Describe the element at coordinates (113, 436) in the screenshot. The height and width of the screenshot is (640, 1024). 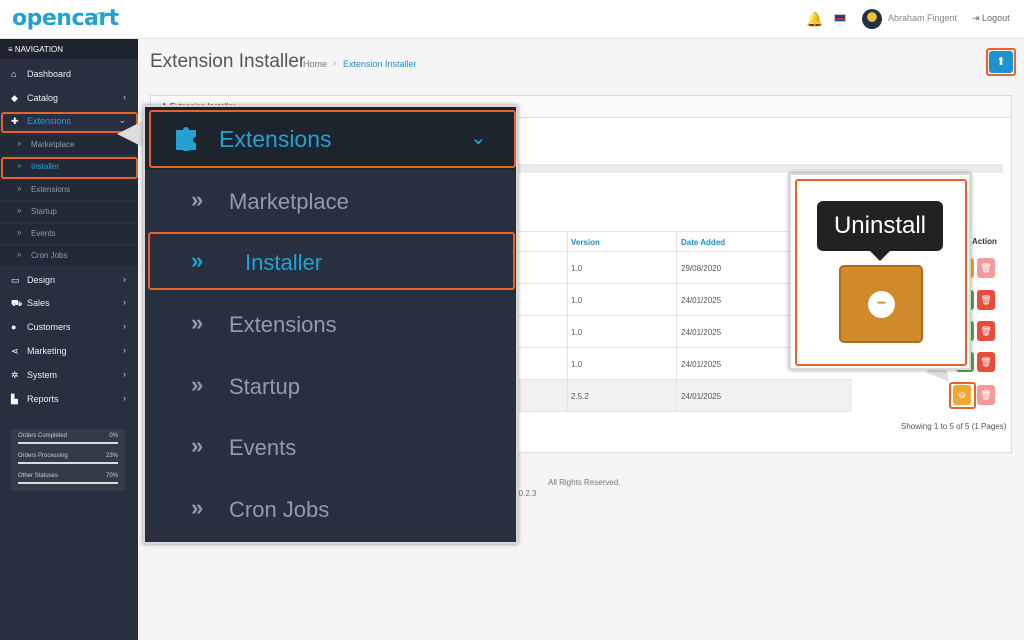
I see `stat-value: 0%` at that location.